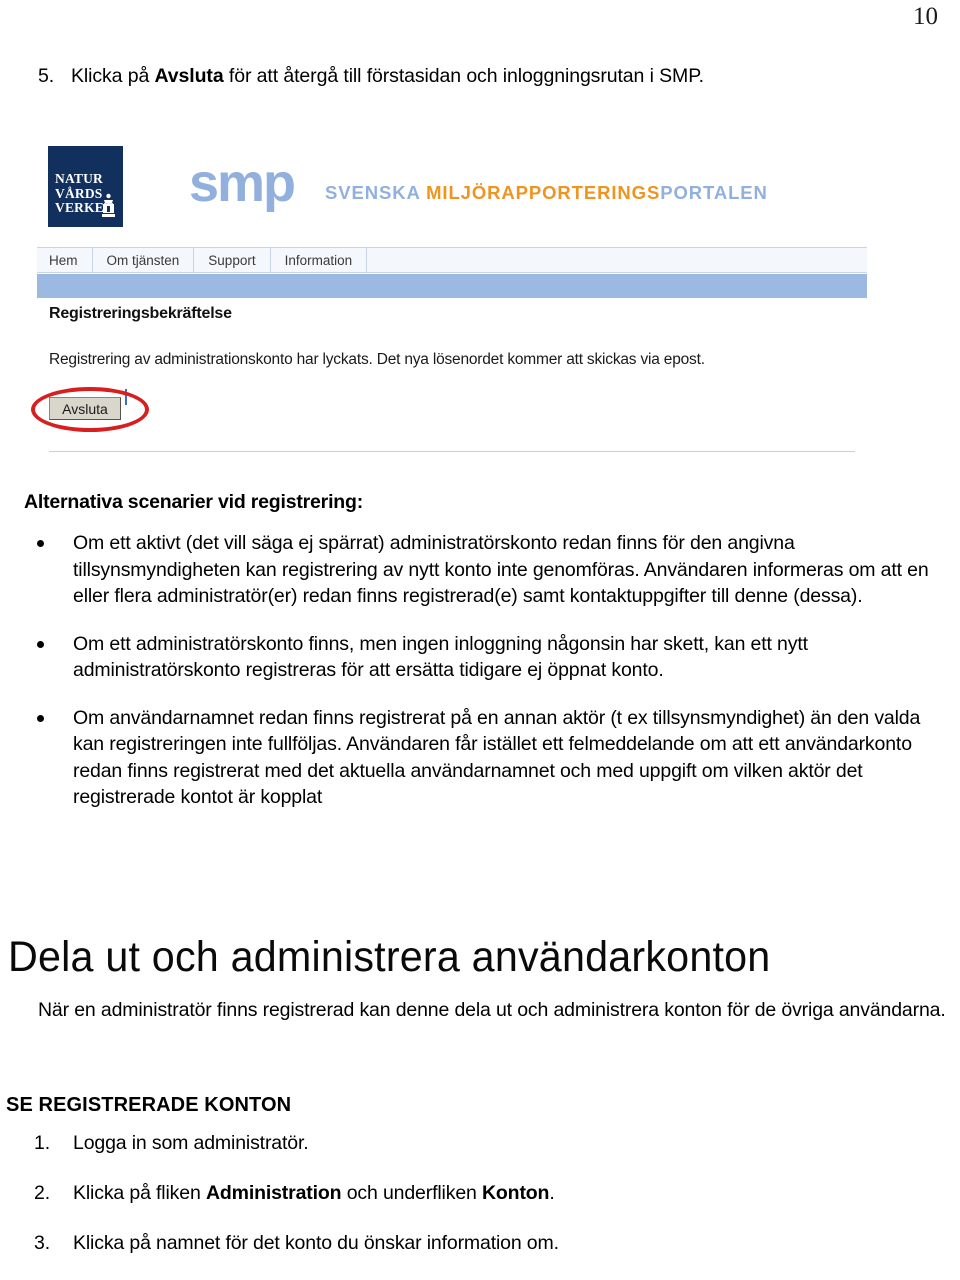  Describe the element at coordinates (42, 1143) in the screenshot. I see `step-number: 1.` at that location.